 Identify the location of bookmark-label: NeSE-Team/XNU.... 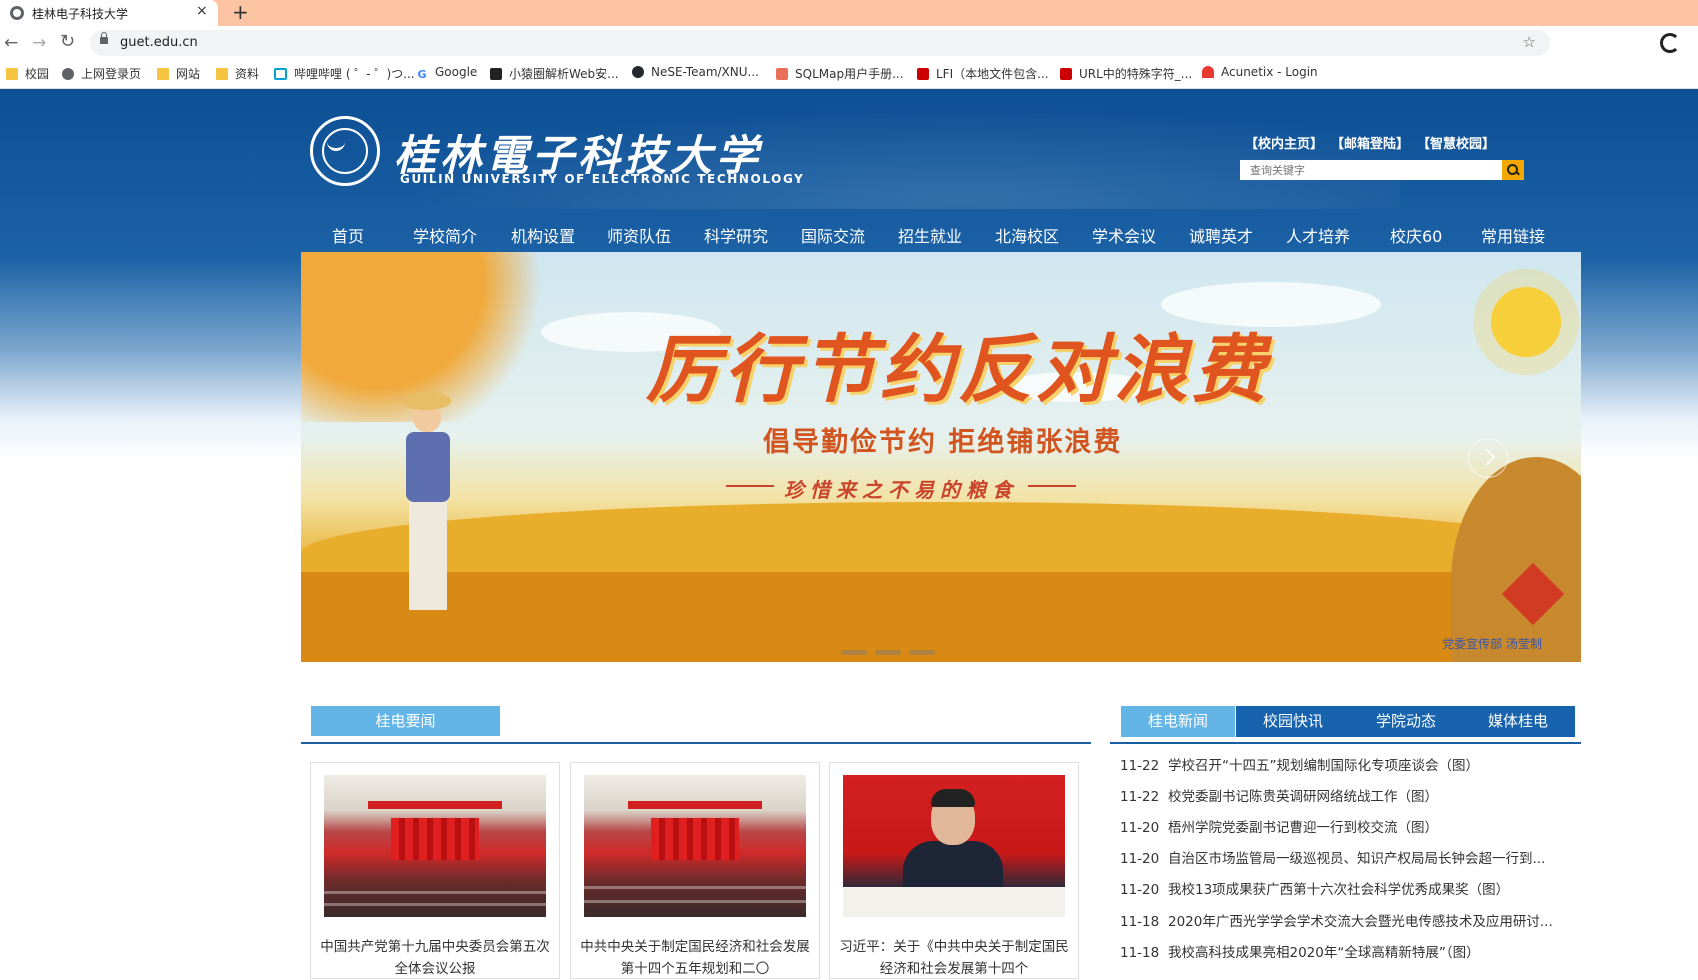
(705, 72).